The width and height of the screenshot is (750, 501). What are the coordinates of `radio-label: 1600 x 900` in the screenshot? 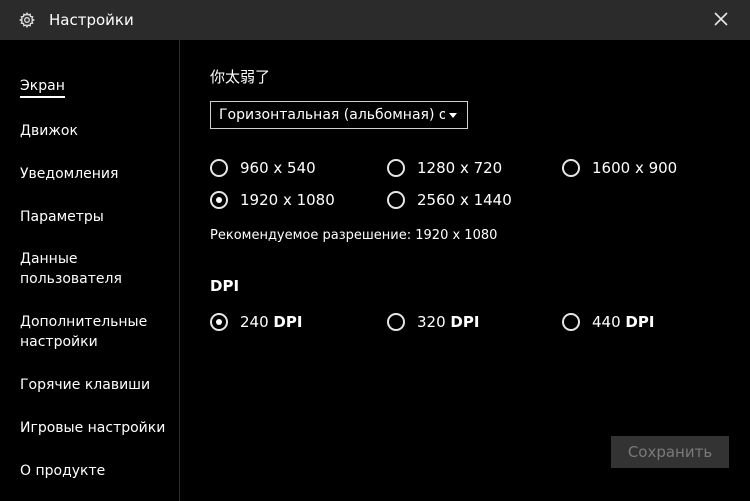 It's located at (635, 168).